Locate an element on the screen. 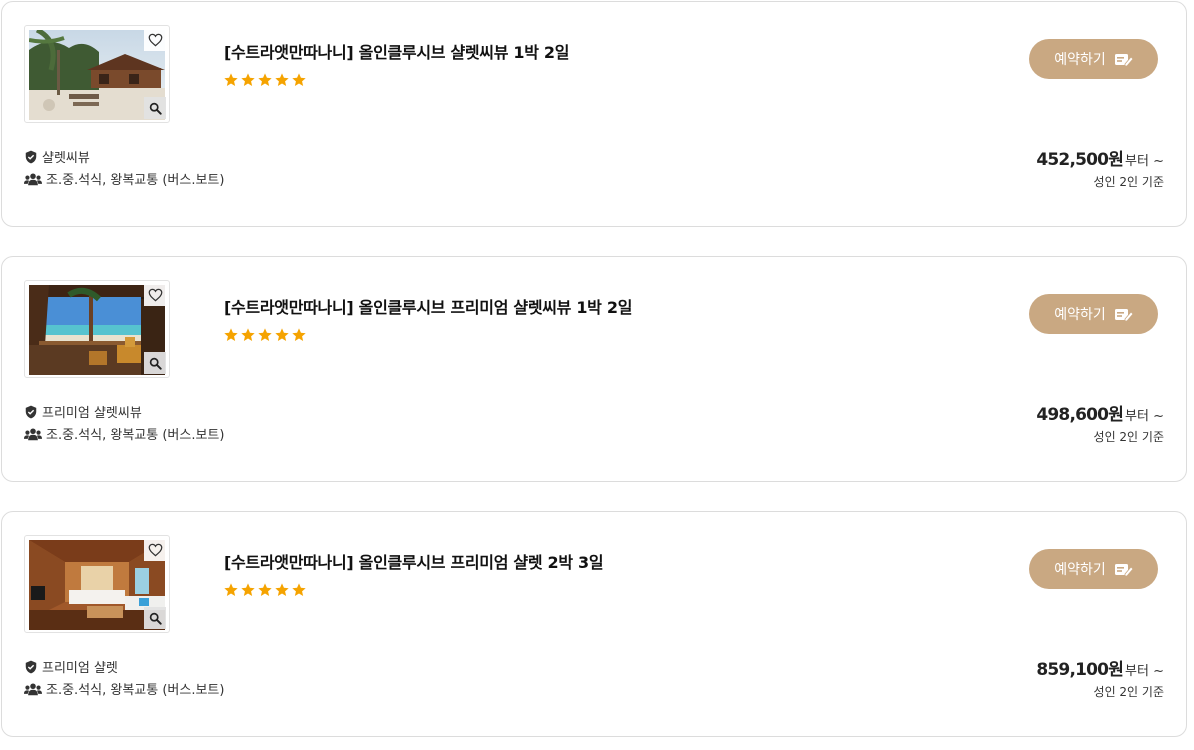 This screenshot has height=750, width=1194. price-amount: 498,600원 is located at coordinates (1080, 415).